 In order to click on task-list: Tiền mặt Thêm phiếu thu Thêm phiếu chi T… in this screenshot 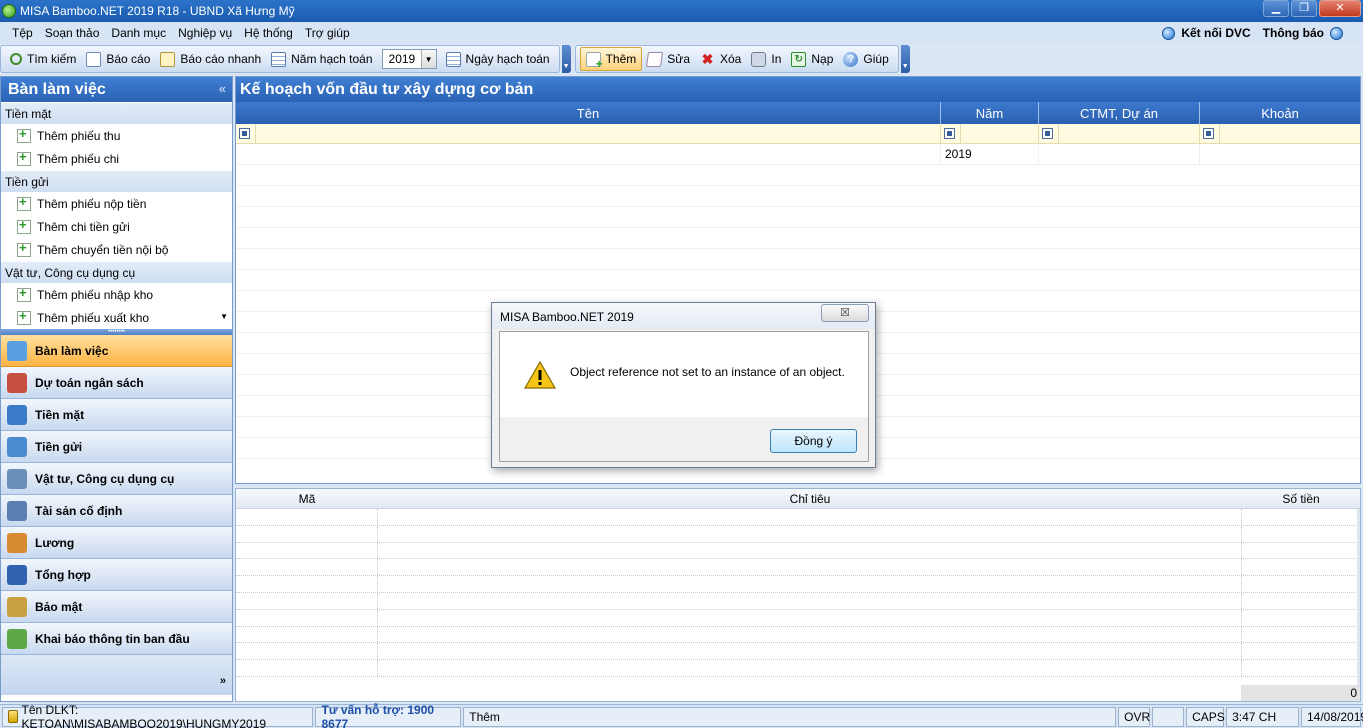, I will do `click(116, 215)`.